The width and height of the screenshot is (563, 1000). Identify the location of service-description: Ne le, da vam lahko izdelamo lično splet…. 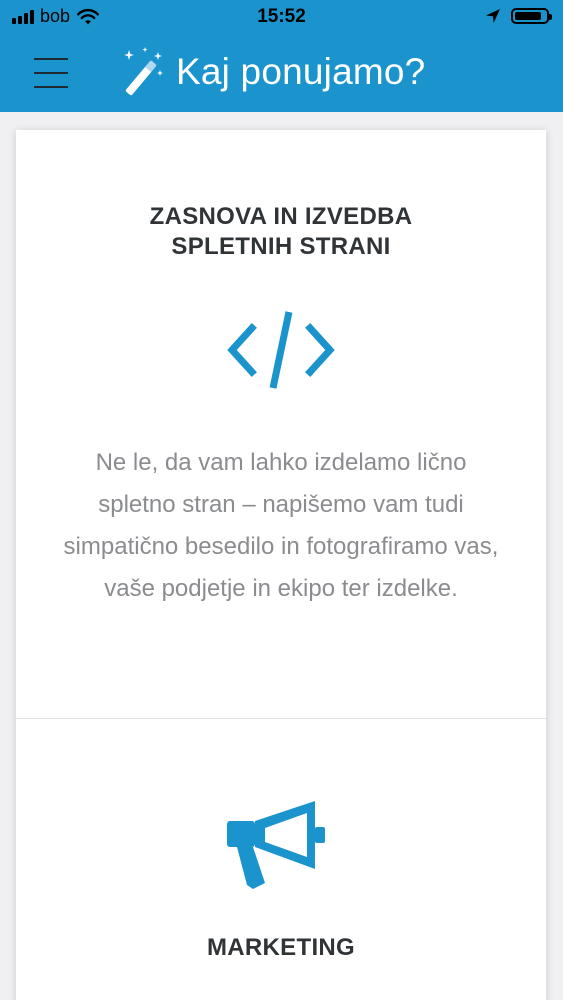
(281, 525).